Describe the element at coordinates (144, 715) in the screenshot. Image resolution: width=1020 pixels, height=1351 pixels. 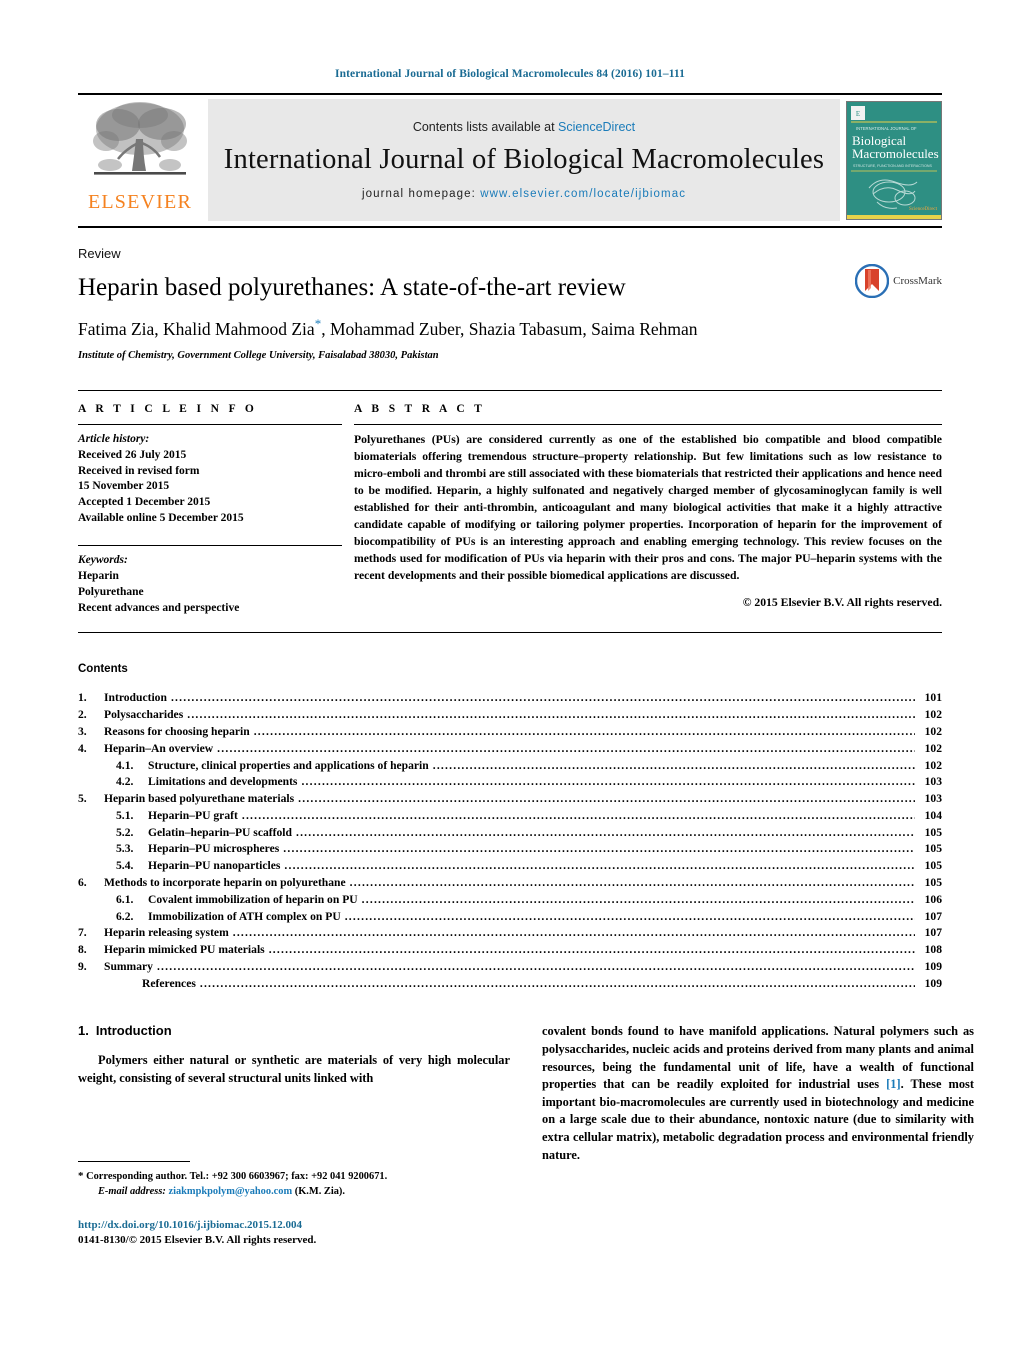
I see `toc-entry-label: Polysaccharides` at that location.